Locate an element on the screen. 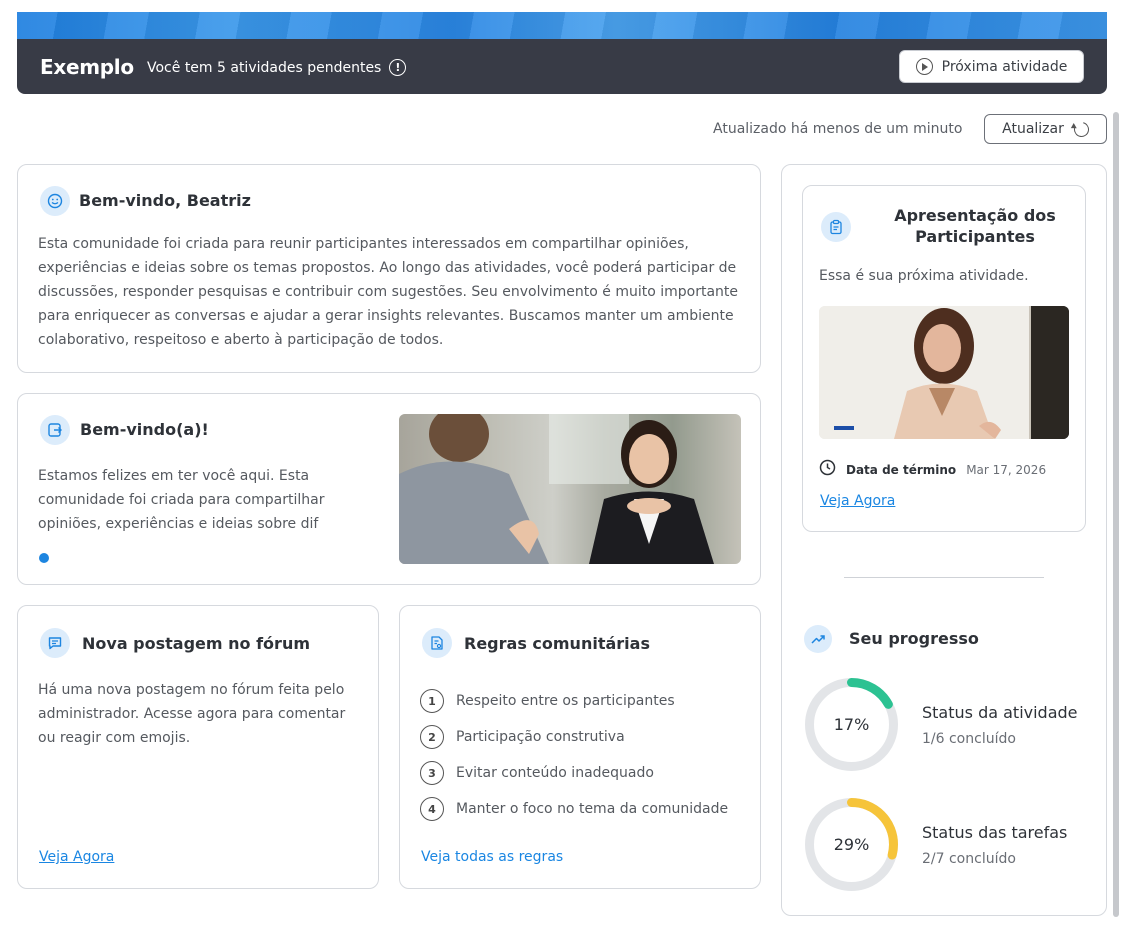 This screenshot has width=1125, height=930. rule-item: 1 Respeito entre os participantes is located at coordinates (547, 701).